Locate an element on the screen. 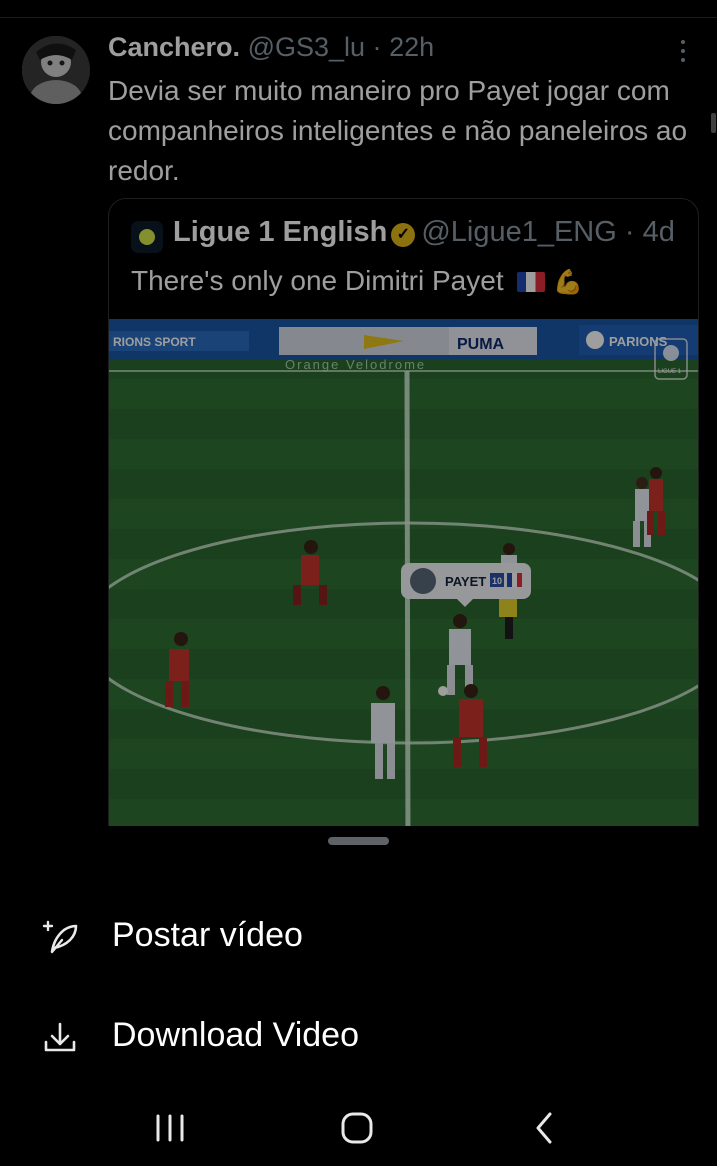 This screenshot has height=1166, width=717. more-vertical-icon is located at coordinates (683, 53).